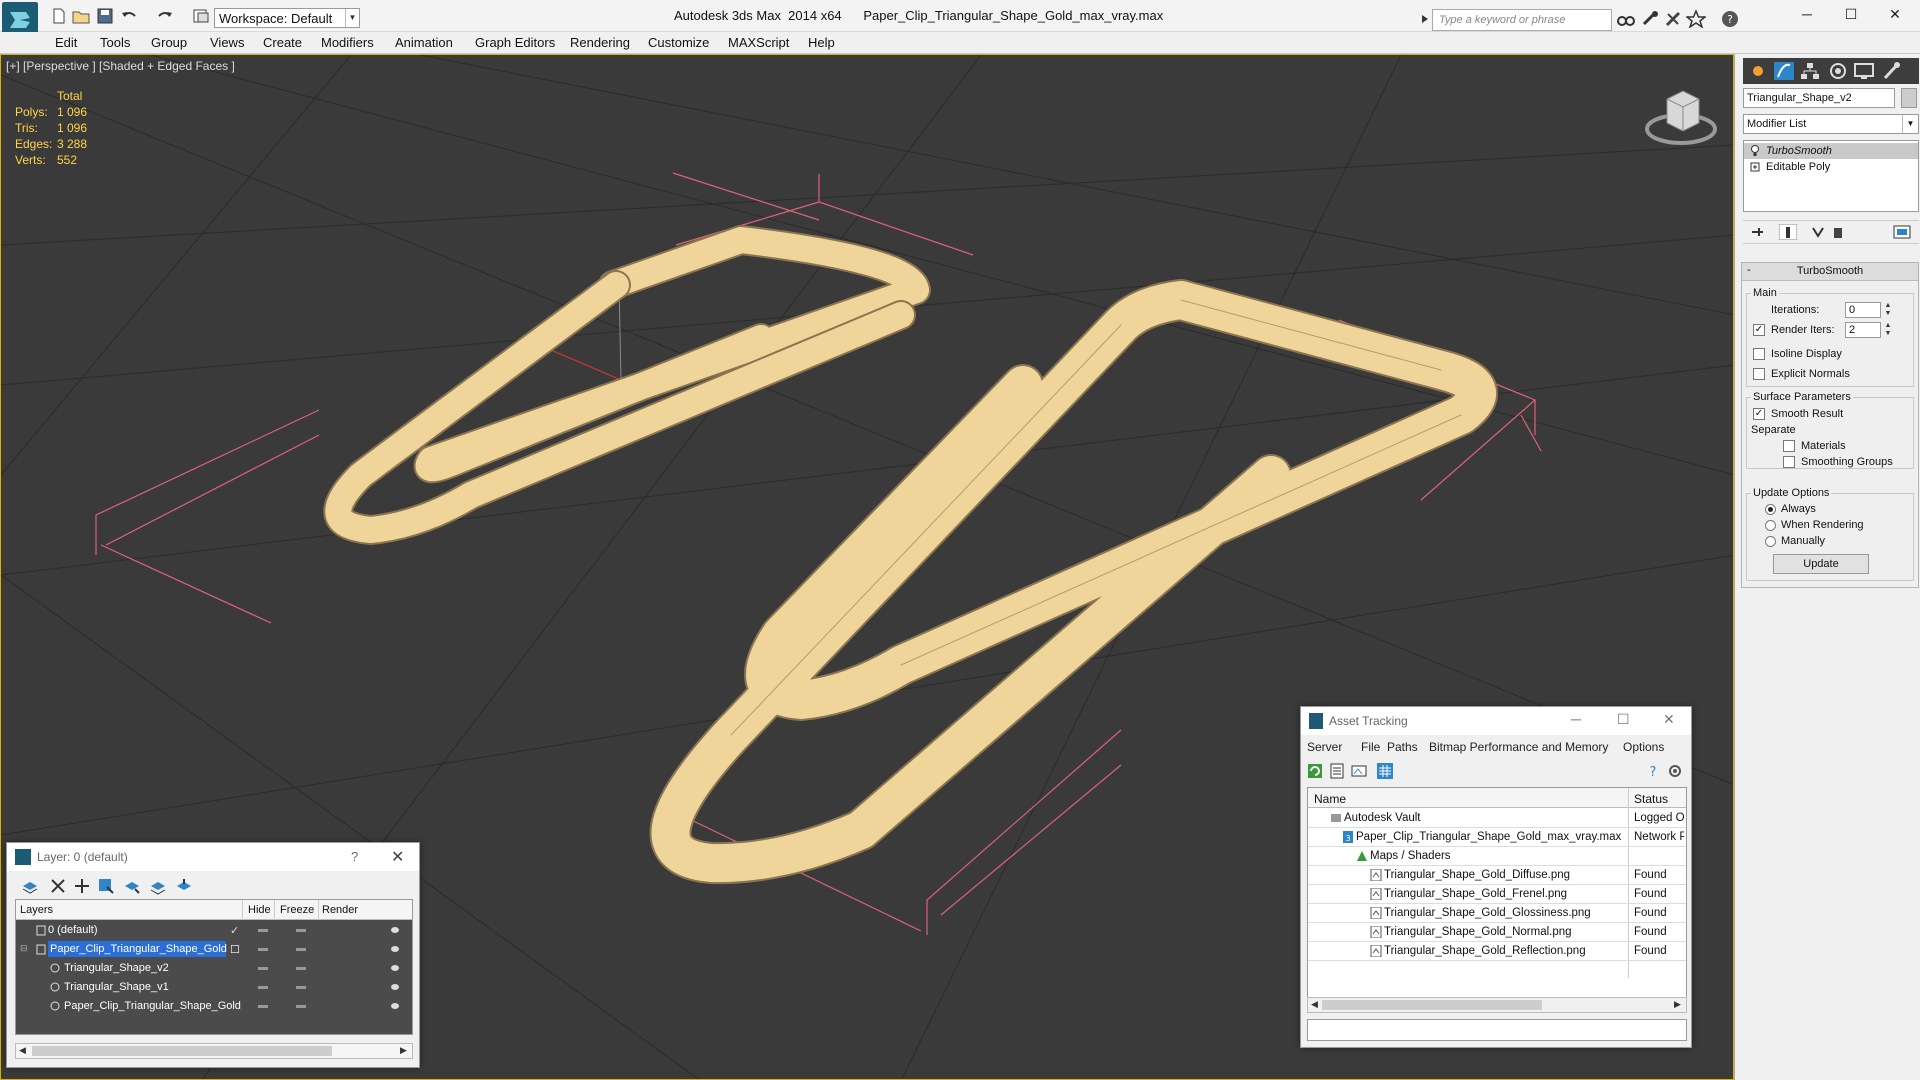 This screenshot has width=1920, height=1080. Describe the element at coordinates (59, 16) in the screenshot. I see `new-file-icon` at that location.